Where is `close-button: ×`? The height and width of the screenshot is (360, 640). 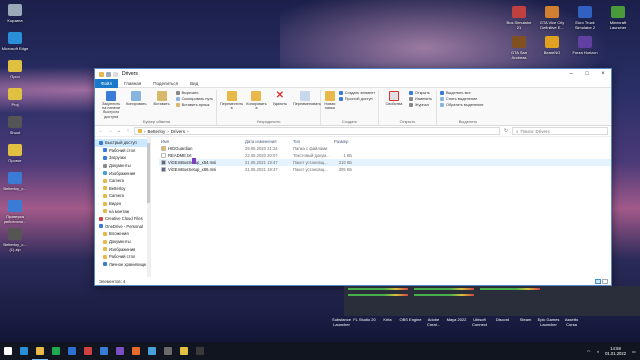 close-button: × is located at coordinates (603, 74).